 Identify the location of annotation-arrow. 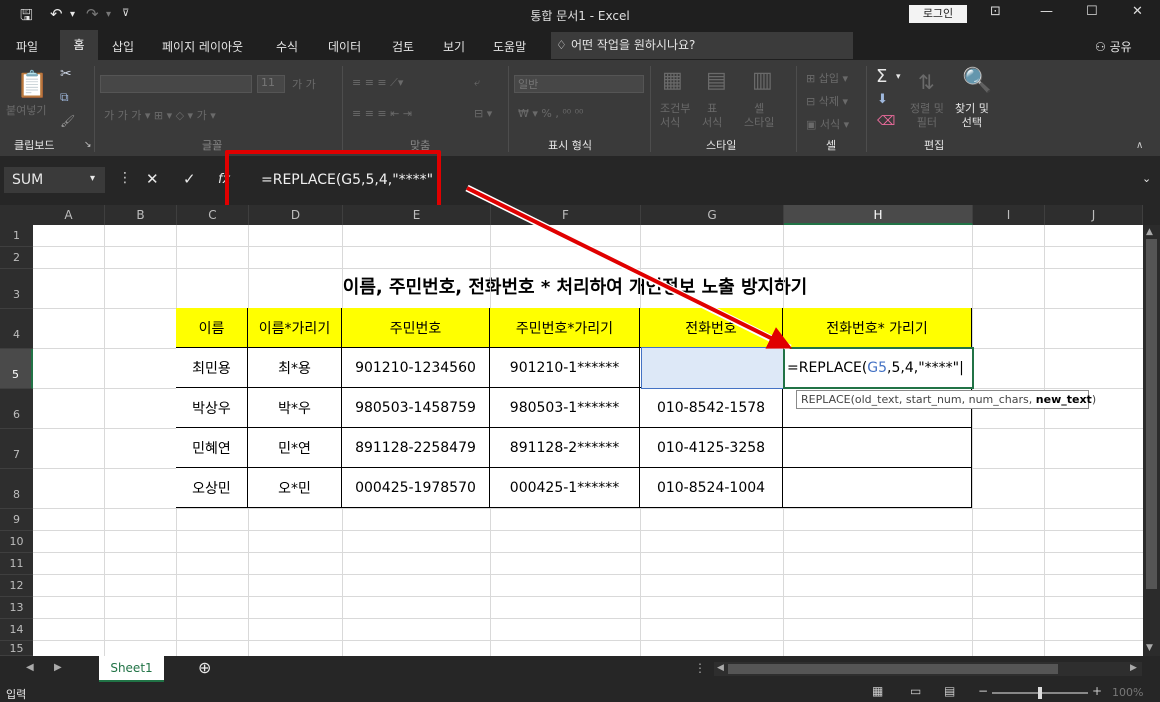
(629, 268).